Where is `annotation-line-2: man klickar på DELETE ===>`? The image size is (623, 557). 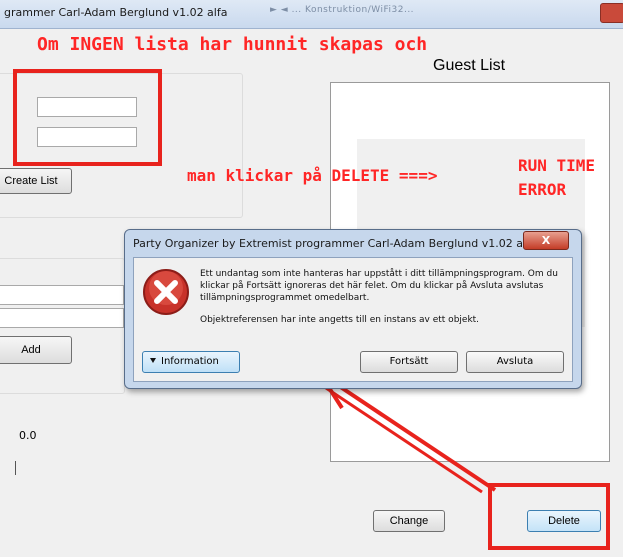 annotation-line-2: man klickar på DELETE ===> is located at coordinates (312, 175).